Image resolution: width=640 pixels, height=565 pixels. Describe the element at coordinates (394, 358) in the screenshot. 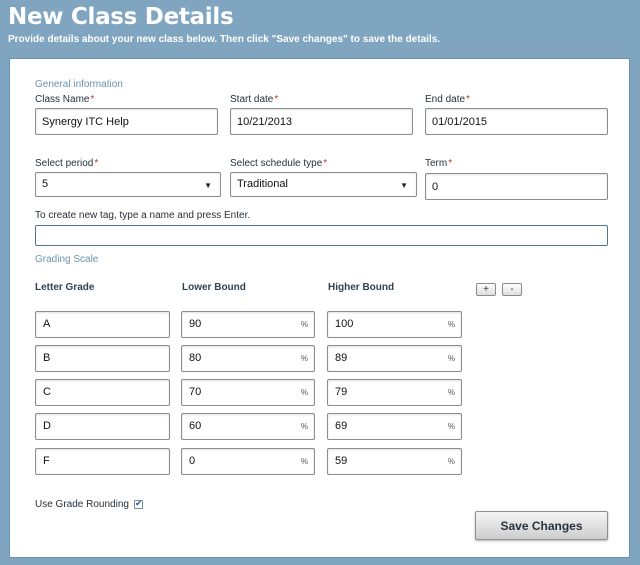

I see `higher-bound-field: 89%` at that location.